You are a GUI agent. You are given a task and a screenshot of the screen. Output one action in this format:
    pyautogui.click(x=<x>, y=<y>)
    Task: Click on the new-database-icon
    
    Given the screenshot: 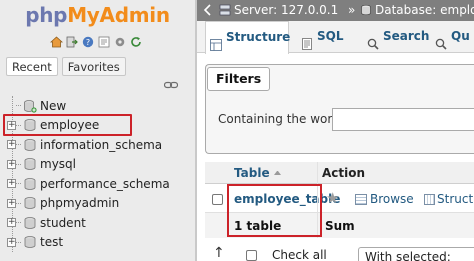 What is the action you would take?
    pyautogui.click(x=30, y=106)
    